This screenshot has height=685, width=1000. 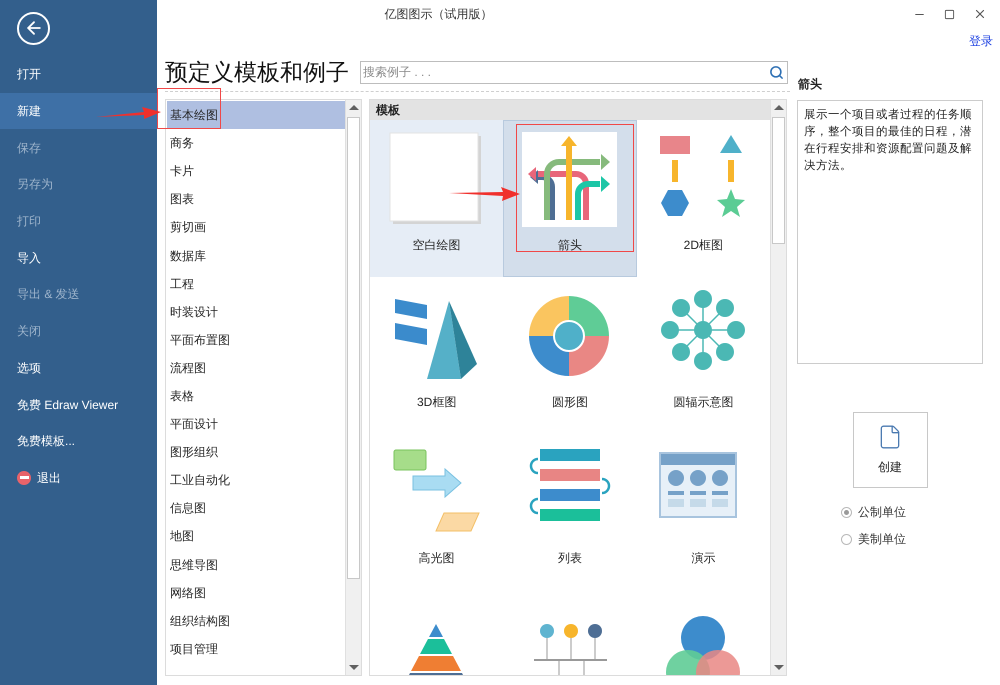 I want to click on template-tile: 列表, so click(x=570, y=511).